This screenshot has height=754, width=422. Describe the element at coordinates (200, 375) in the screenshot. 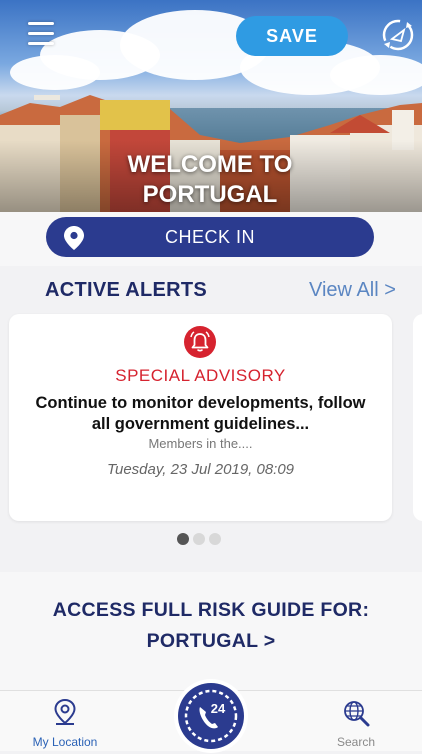

I see `alert-type: SPECIAL ADVISORY` at that location.